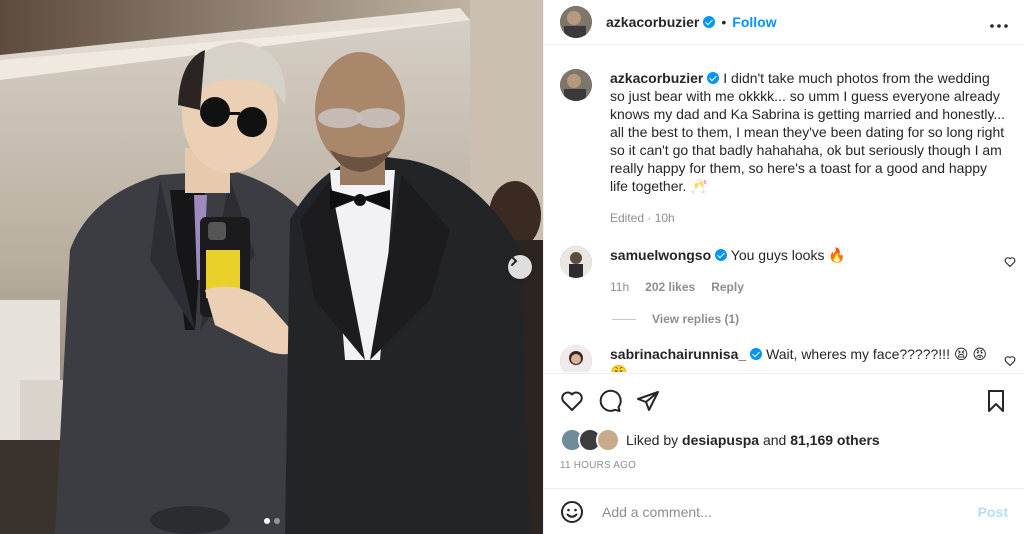  What do you see at coordinates (993, 512) in the screenshot?
I see `post-comment-button: Post` at bounding box center [993, 512].